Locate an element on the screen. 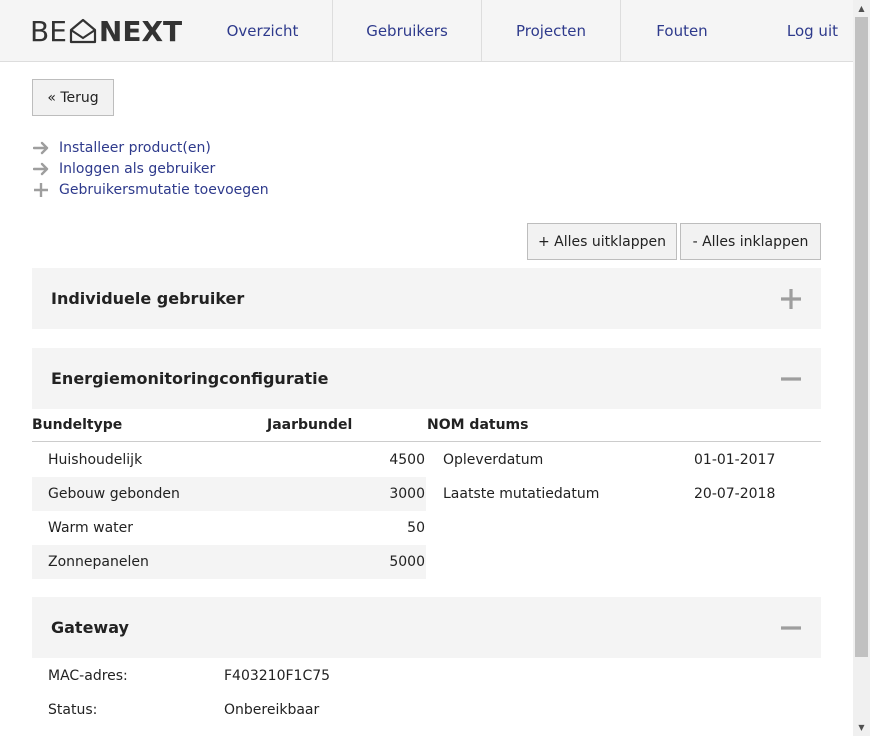 The height and width of the screenshot is (736, 870). bundle-type: Huishoudelijk is located at coordinates (95, 460).